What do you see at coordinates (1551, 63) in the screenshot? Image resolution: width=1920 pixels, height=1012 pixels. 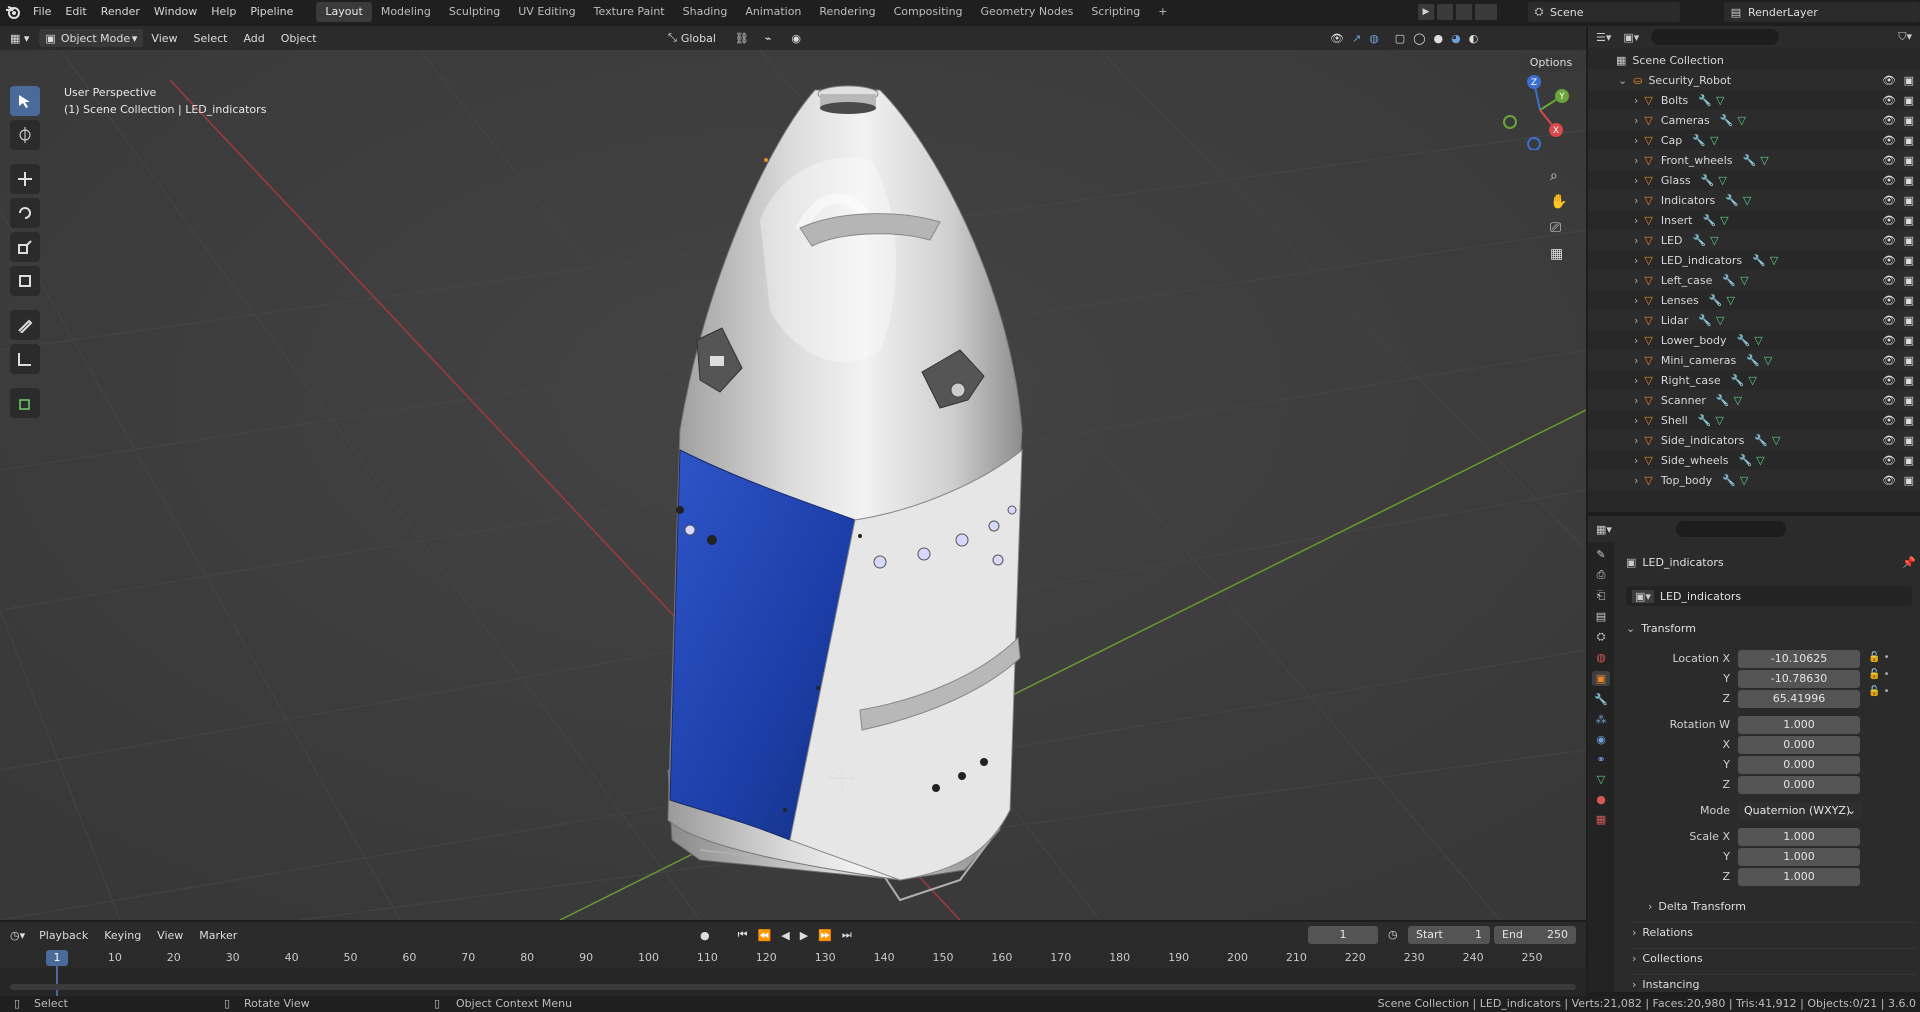 I see `options-dropdown: Options` at bounding box center [1551, 63].